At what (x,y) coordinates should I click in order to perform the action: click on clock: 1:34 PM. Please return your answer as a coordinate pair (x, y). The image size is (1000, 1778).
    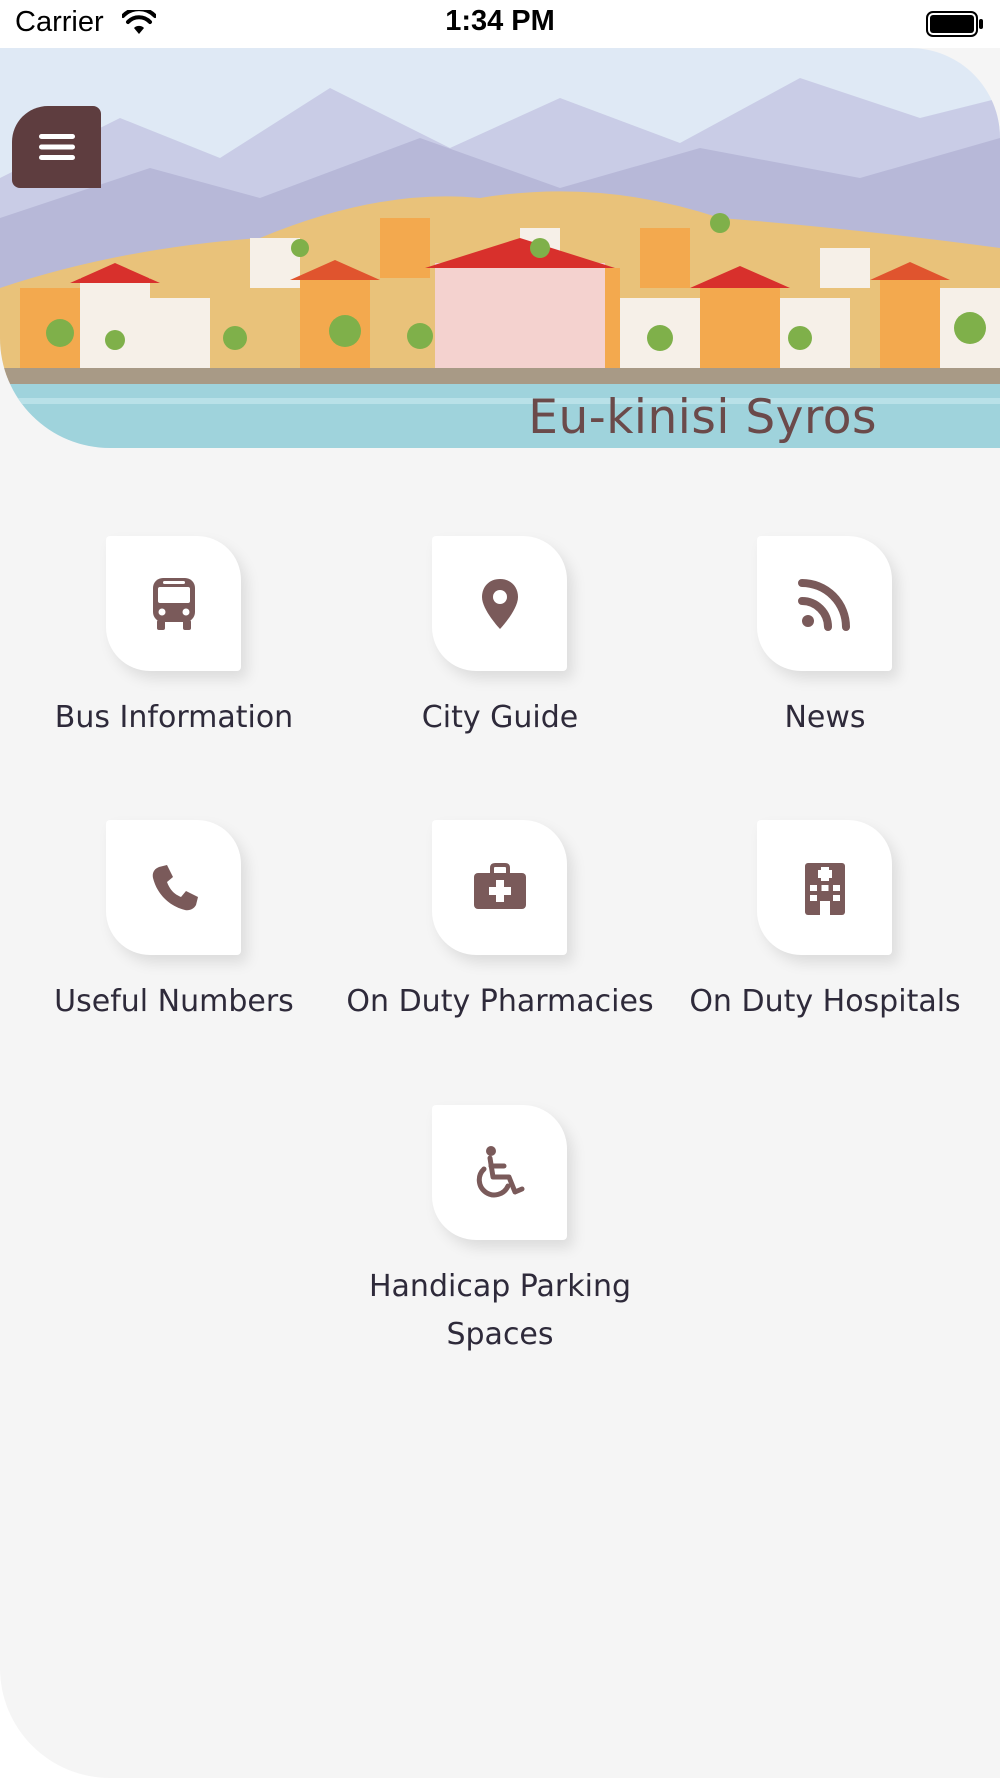
    Looking at the image, I should click on (500, 21).